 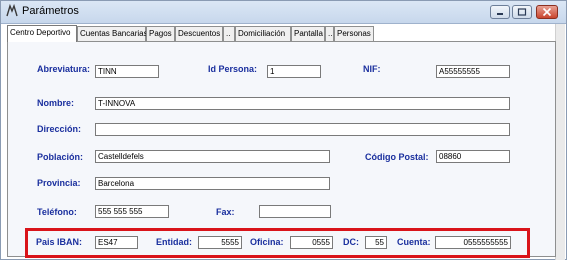 I want to click on tab-more-1: .., so click(x=229, y=33).